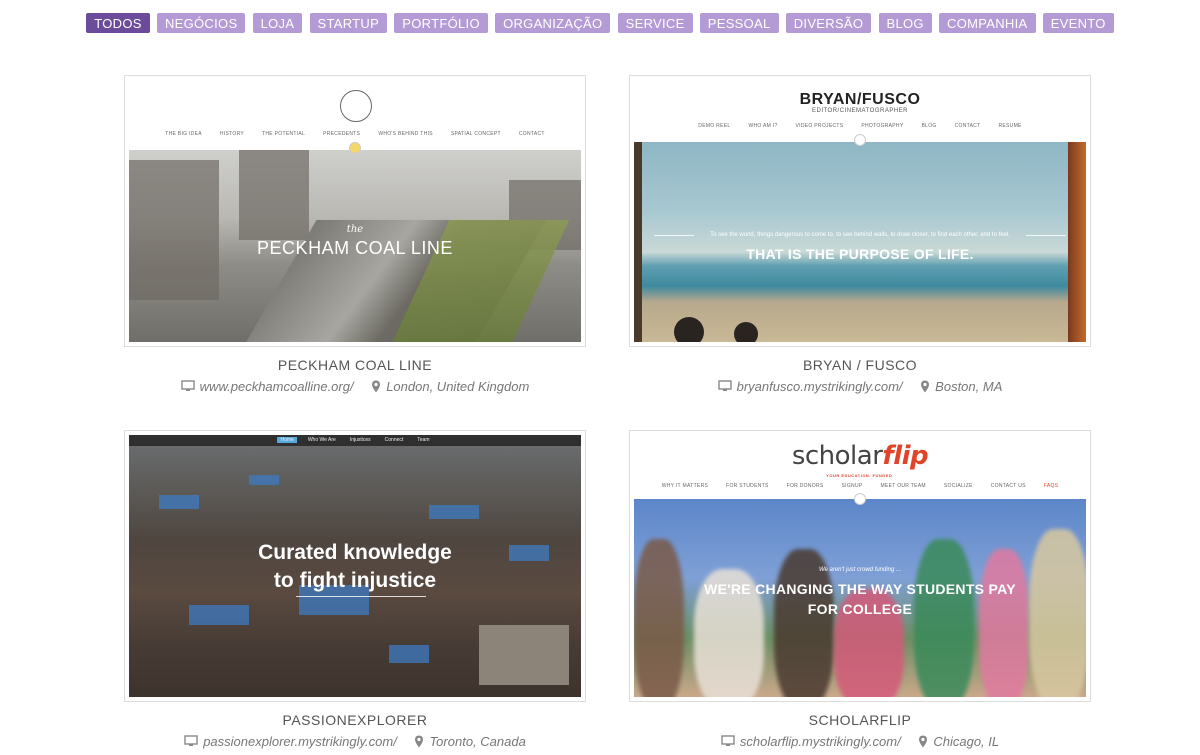 This screenshot has width=1200, height=755. What do you see at coordinates (201, 23) in the screenshot?
I see `filter-negocios: NEGÓCIOS` at bounding box center [201, 23].